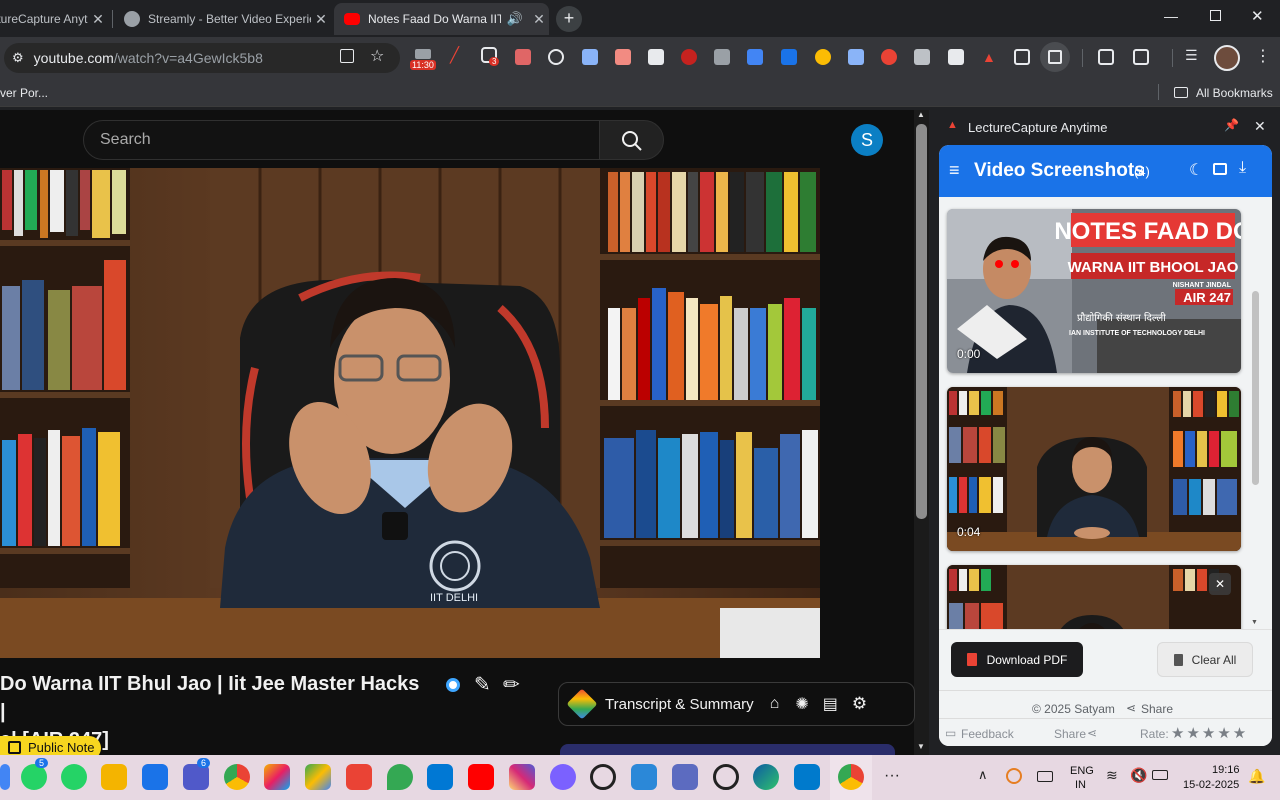 The width and height of the screenshot is (1280, 800). Describe the element at coordinates (1231, 125) in the screenshot. I see `pin-icon: 📌` at that location.